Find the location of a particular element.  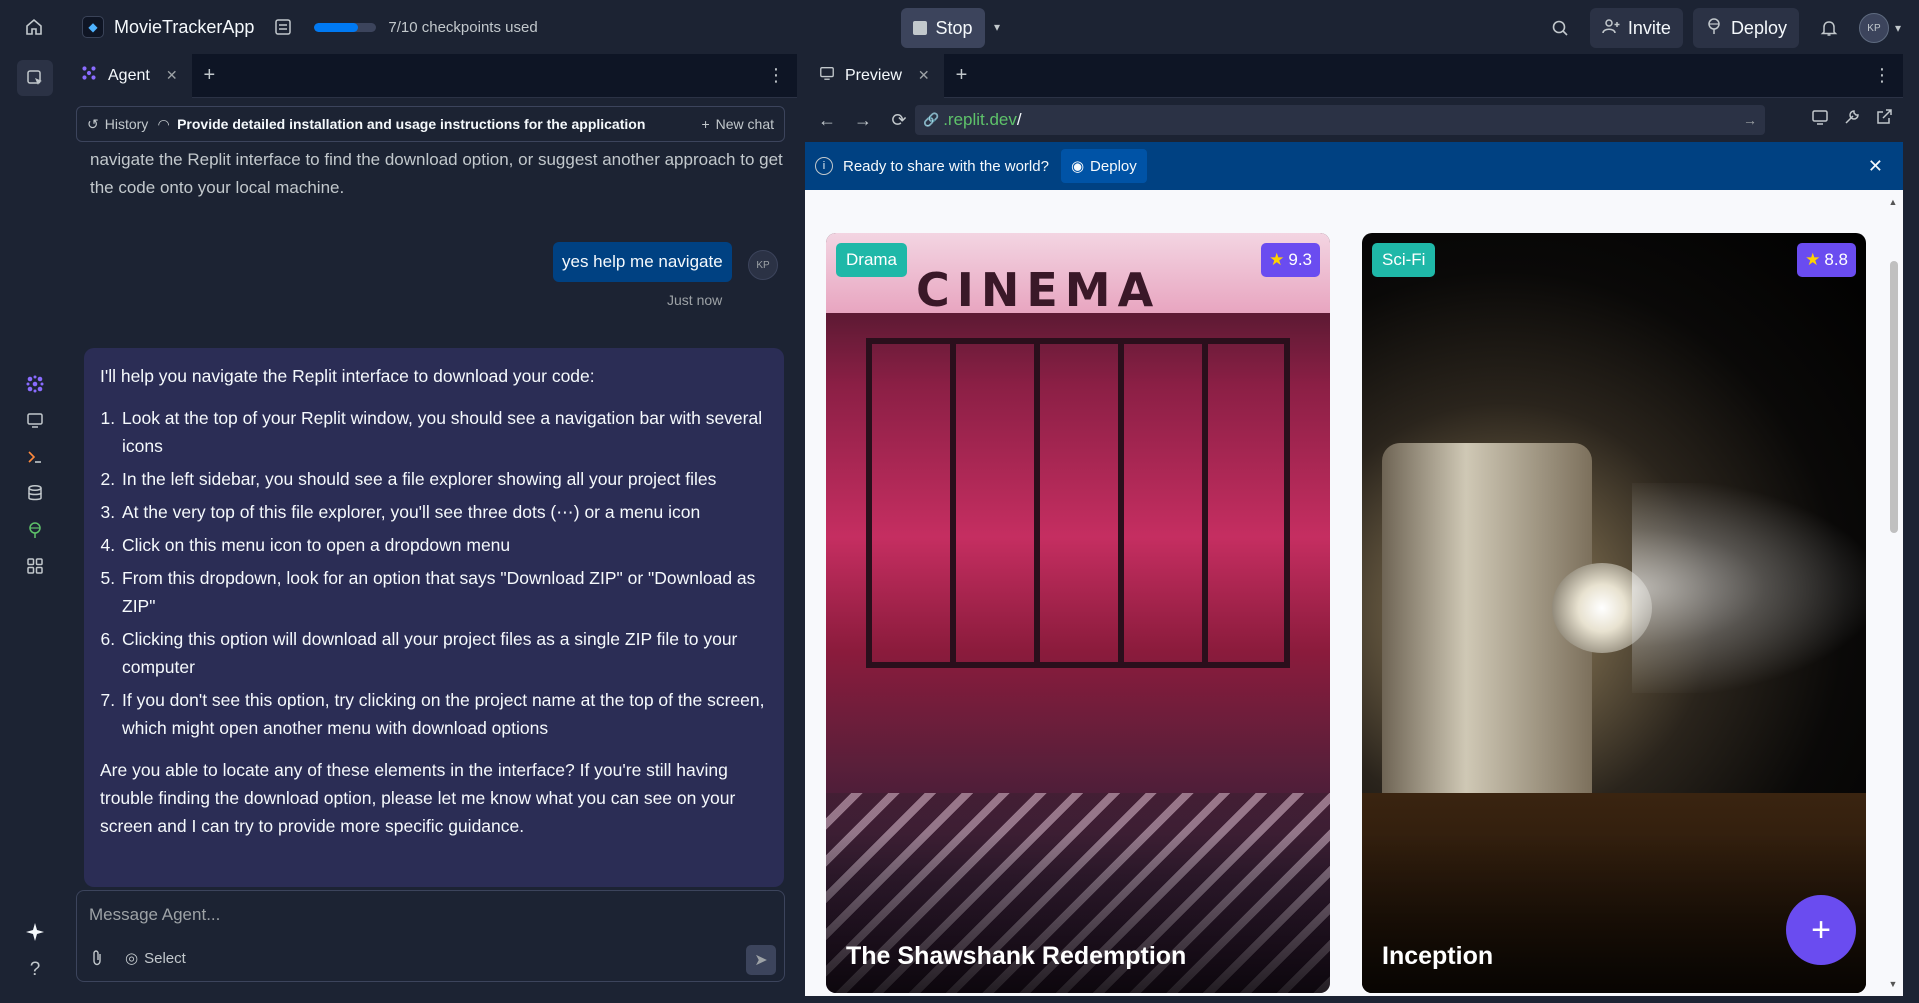

deploy-button: Deploy is located at coordinates (1745, 28).